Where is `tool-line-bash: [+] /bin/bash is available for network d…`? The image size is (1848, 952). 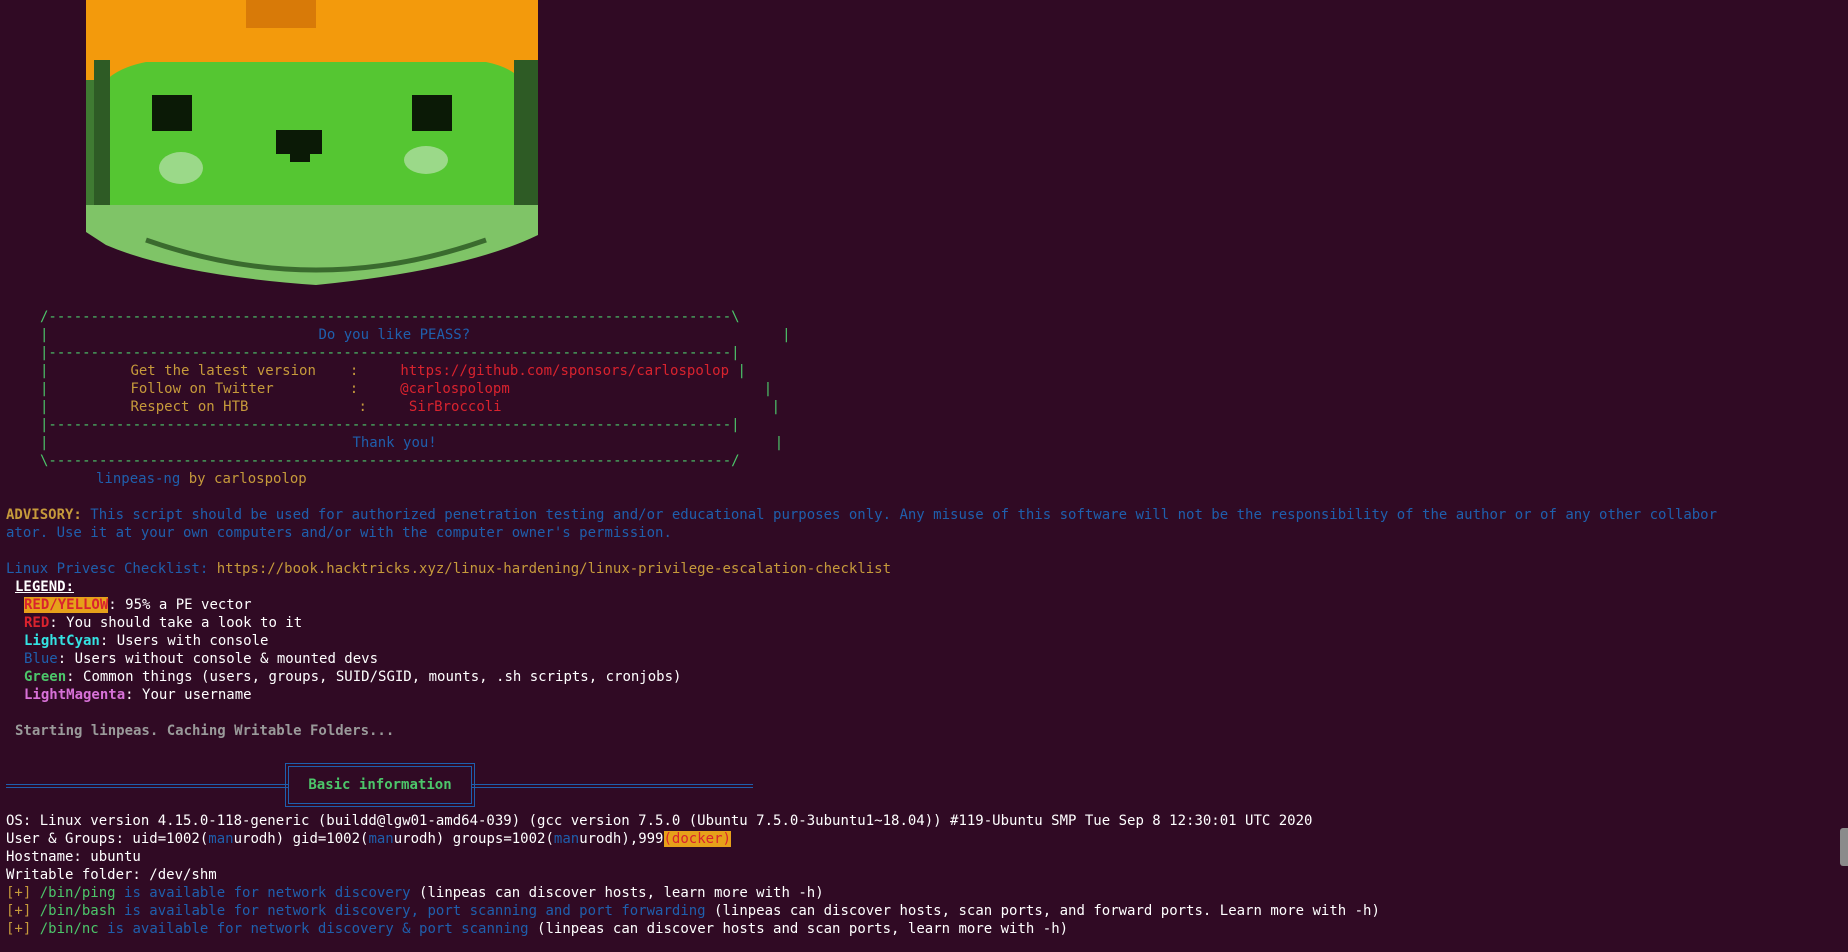 tool-line-bash: [+] /bin/bash is available for network d… is located at coordinates (693, 911).